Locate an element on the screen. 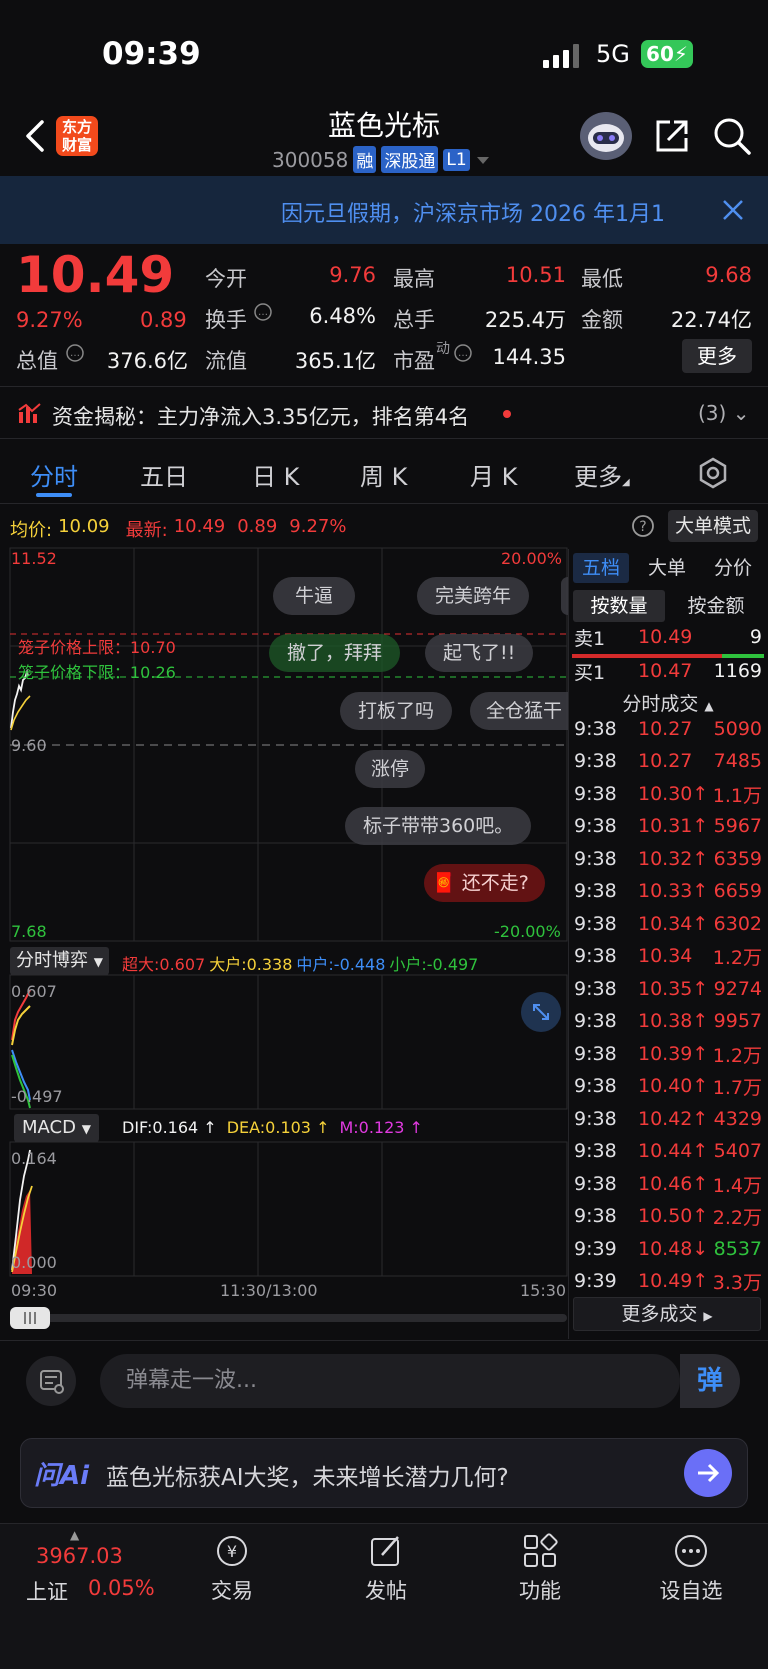 The height and width of the screenshot is (1669, 768). trade-row: 9:38 10.33↑ 6659 is located at coordinates (668, 891).